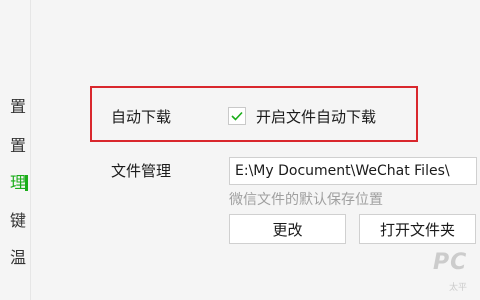 This screenshot has height=300, width=480. Describe the element at coordinates (450, 262) in the screenshot. I see `watermark-main: PC` at that location.